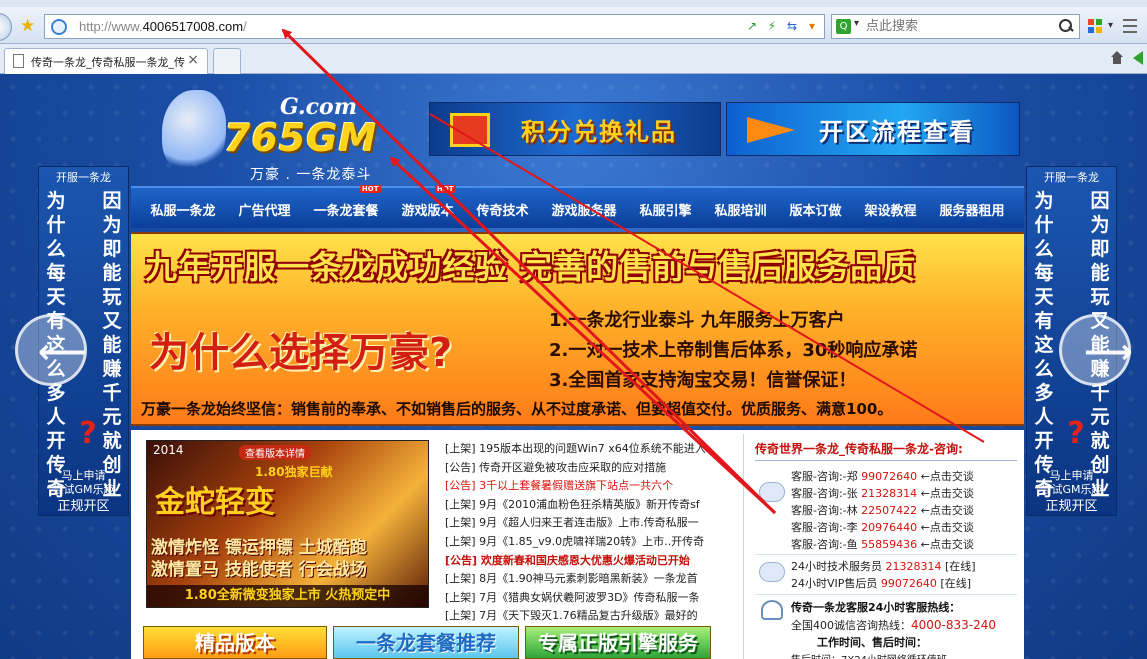  I want to click on dropdown-chevron-icon: ▾, so click(812, 26).